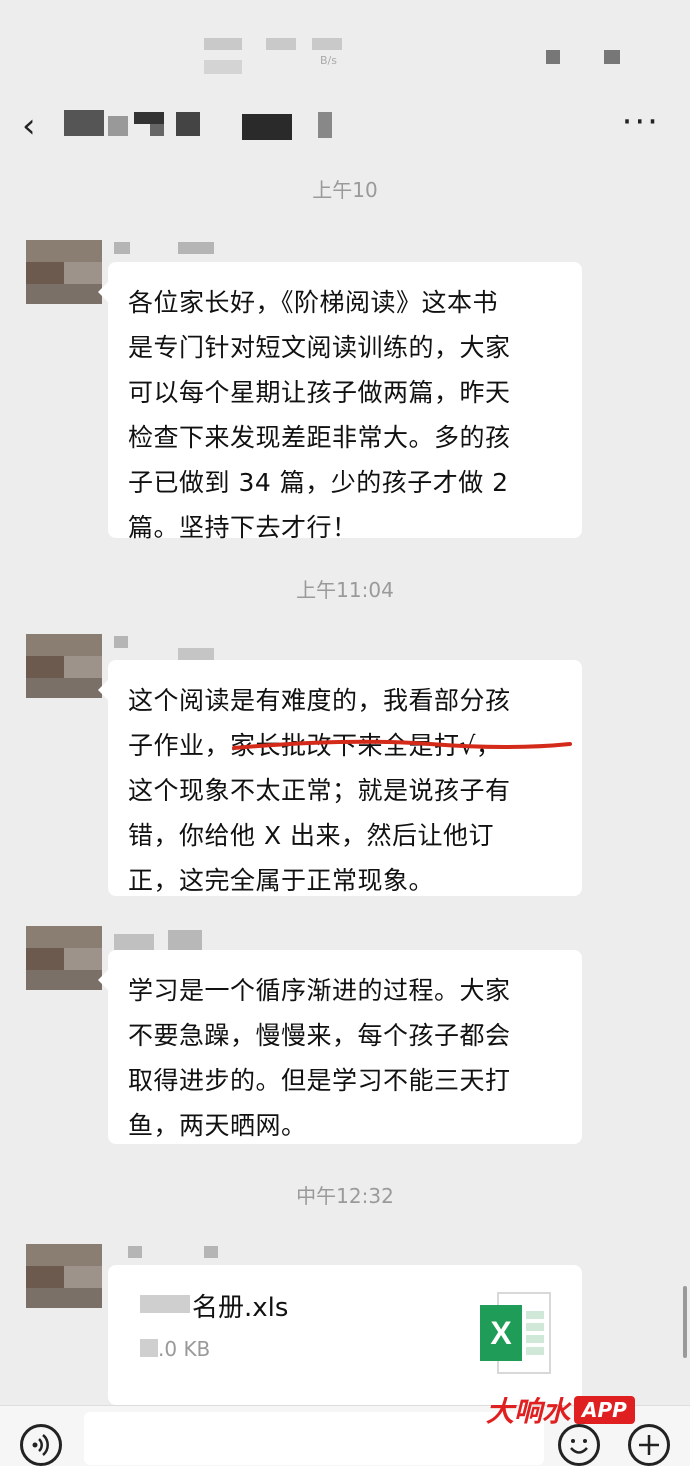  Describe the element at coordinates (345, 590) in the screenshot. I see `timestamp: 上午11:04` at that location.